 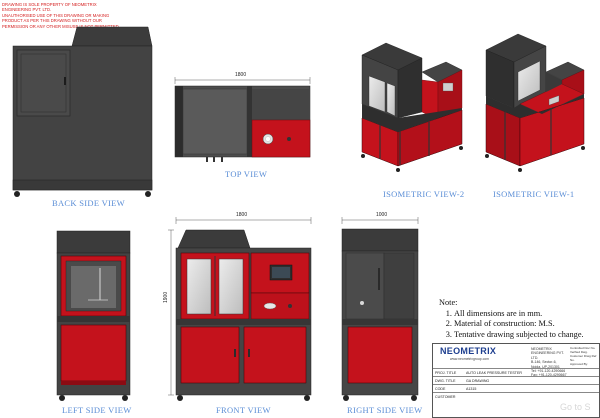 I want to click on activation-watermark: Go to S, so click(x=575, y=407).